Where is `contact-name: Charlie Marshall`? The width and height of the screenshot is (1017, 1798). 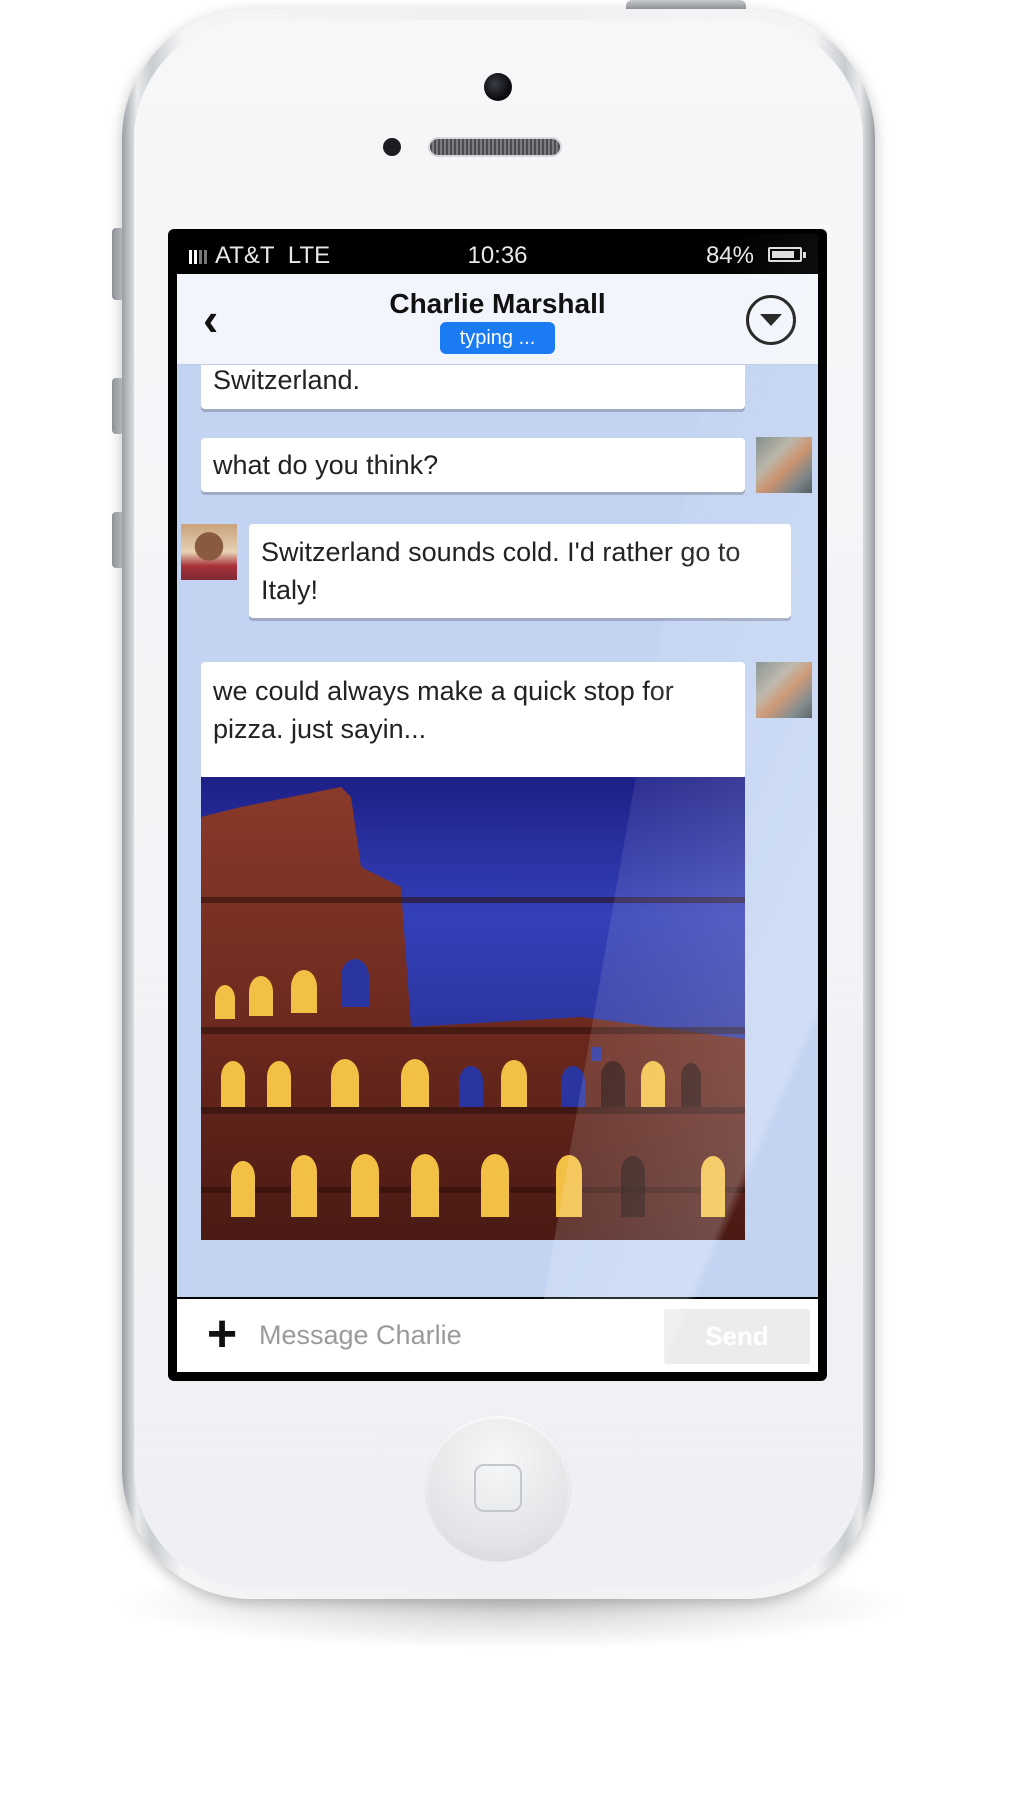
contact-name: Charlie Marshall is located at coordinates (497, 304).